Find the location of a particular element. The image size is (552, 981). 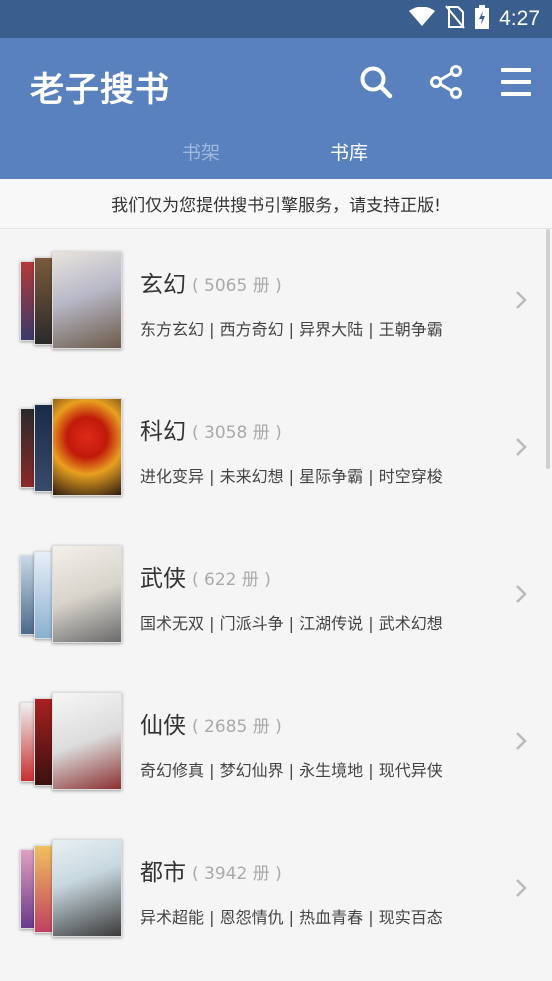

status-bar: 4:27 is located at coordinates (276, 19).